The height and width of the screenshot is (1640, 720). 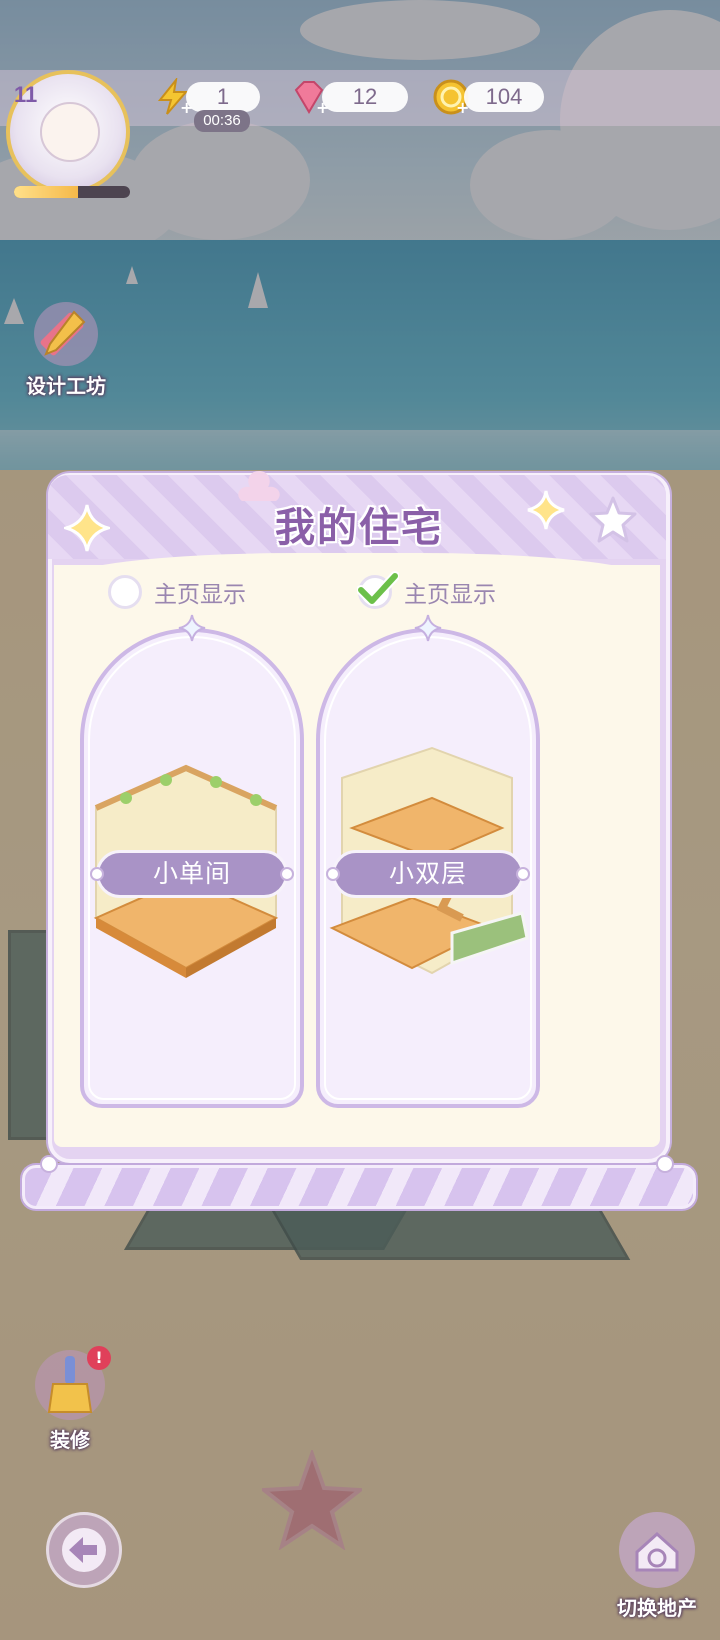 What do you see at coordinates (359, 528) in the screenshot?
I see `dialog-title: 我的住宅` at bounding box center [359, 528].